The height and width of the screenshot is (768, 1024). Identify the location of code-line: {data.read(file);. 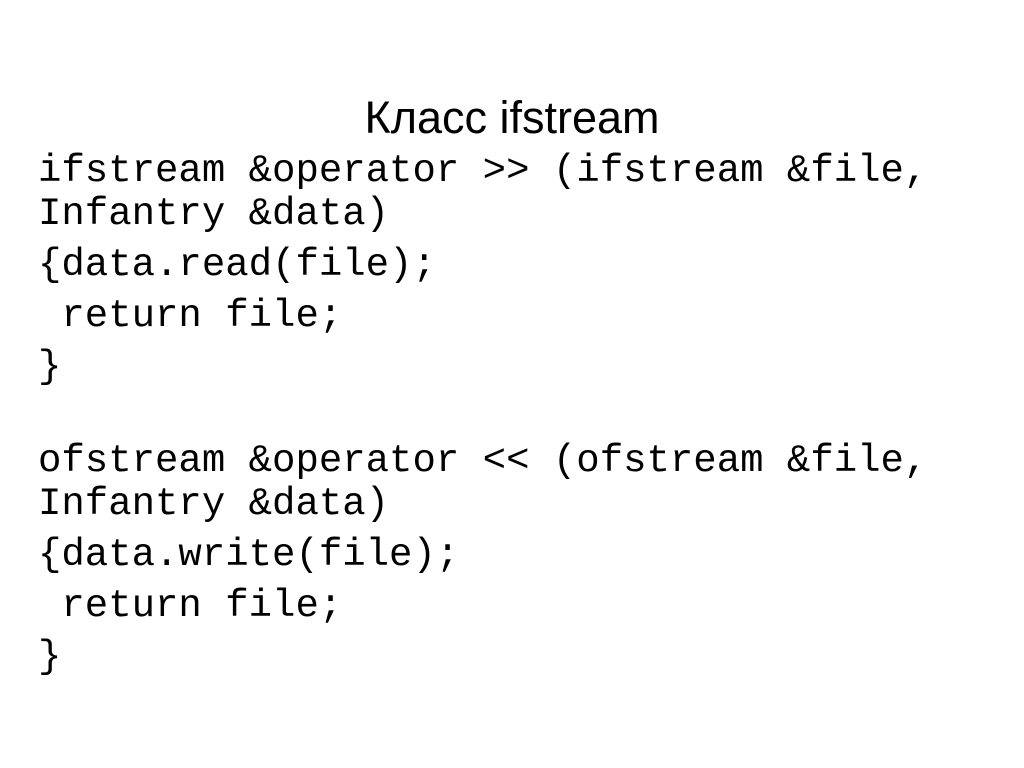
(237, 265).